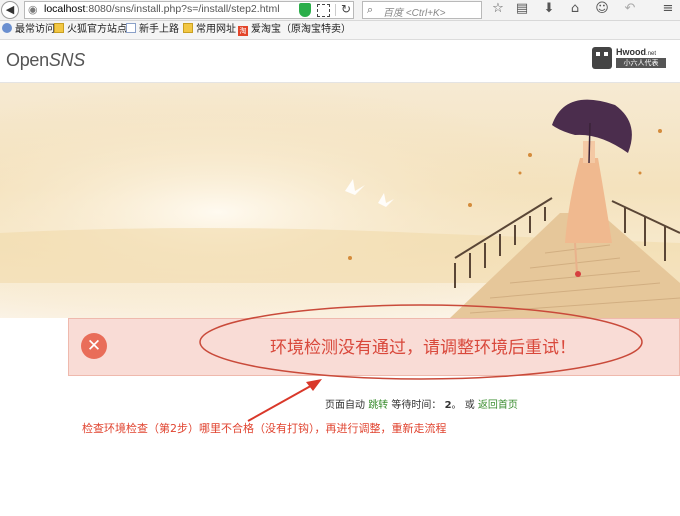 Image resolution: width=680 pixels, height=516 pixels. I want to click on error-message: 环境检测没有通过，请调整环境后重试！, so click(423, 348).